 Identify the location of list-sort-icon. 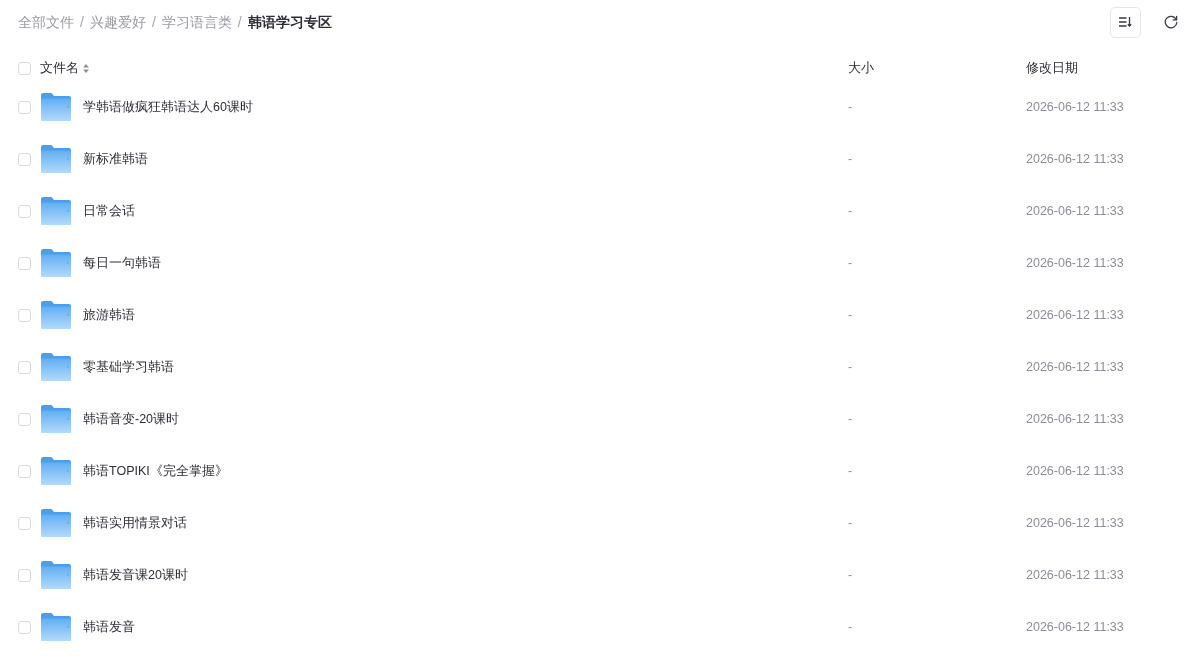
(1125, 22).